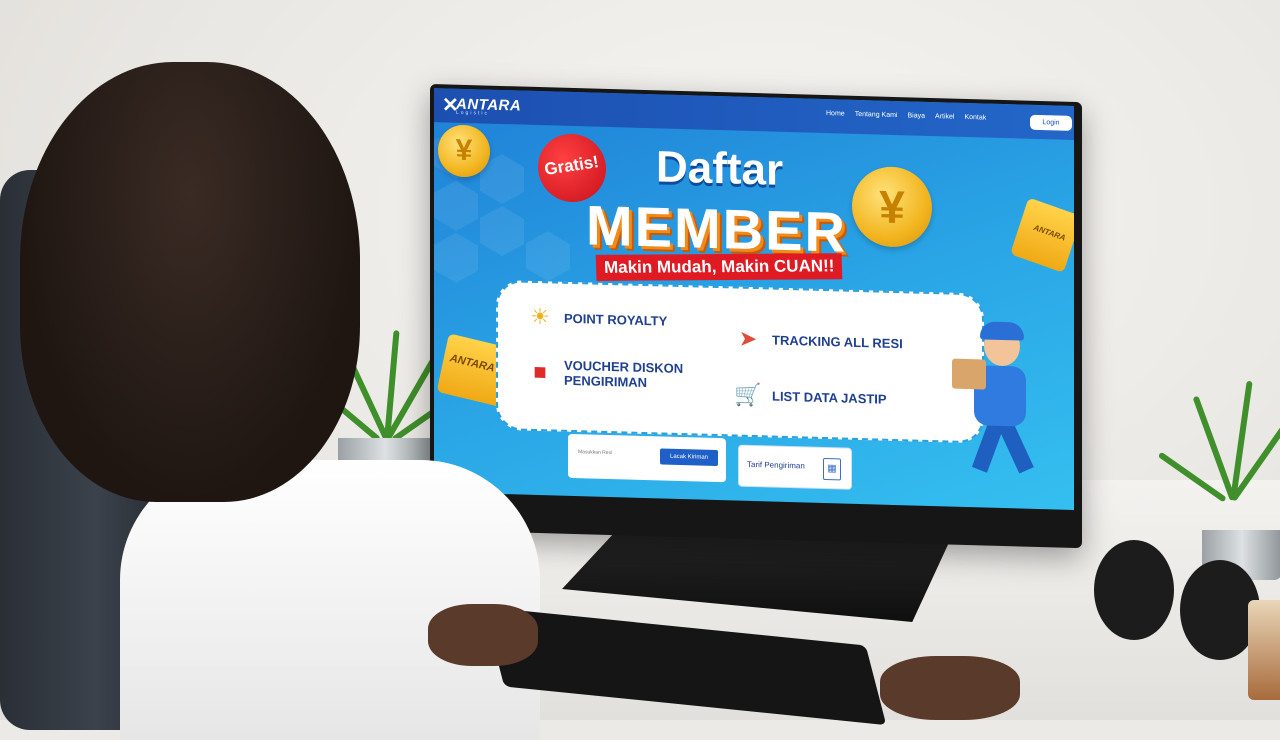  I want to click on coffee-mug, so click(1264, 650).